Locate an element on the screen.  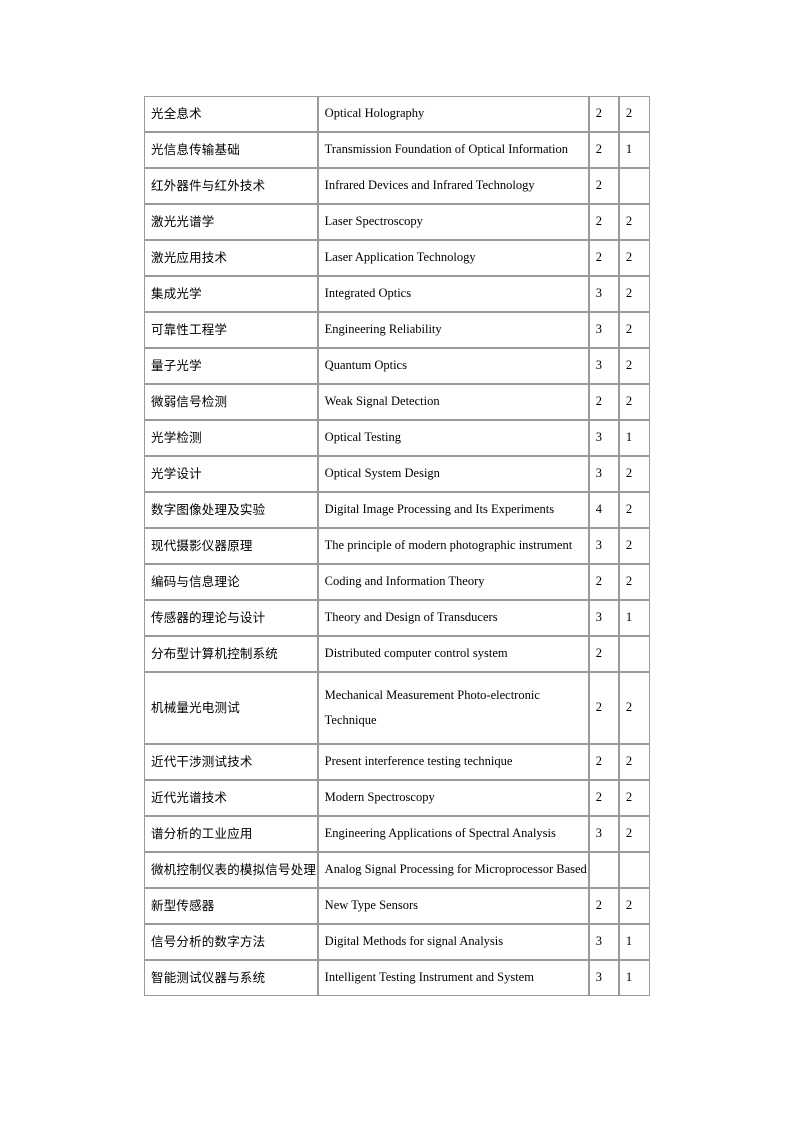
table-row: 激光光谱学 Laser Spectroscopy 2 2 is located at coordinates (397, 222).